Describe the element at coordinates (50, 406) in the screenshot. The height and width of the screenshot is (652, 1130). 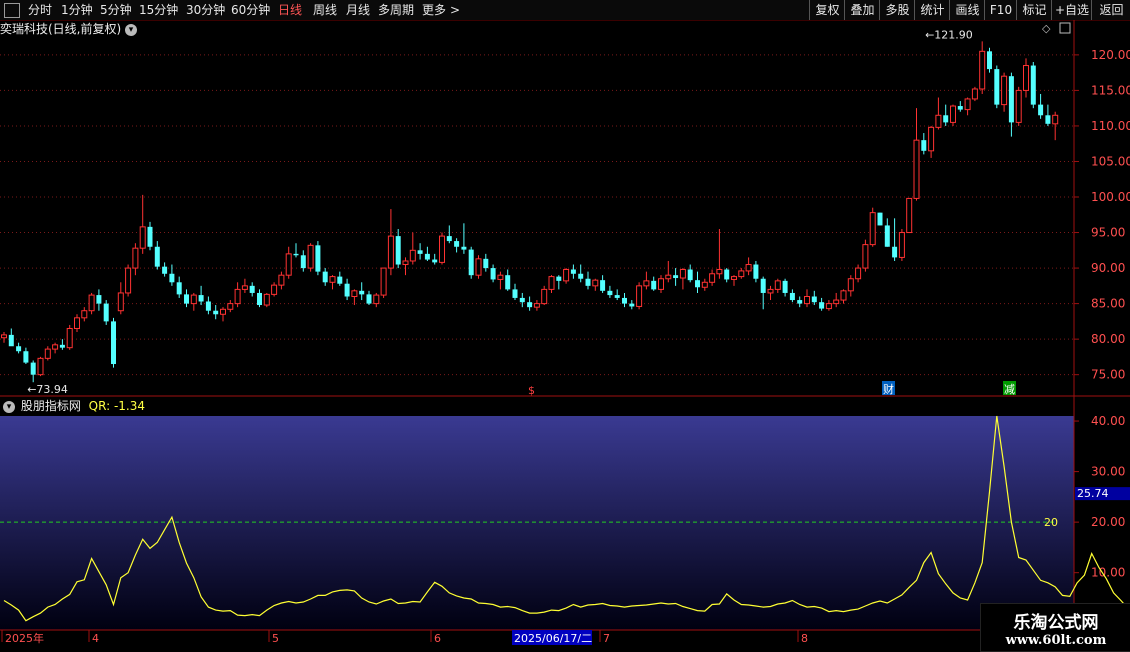
I see `indicator-name: 股朋指标网` at that location.